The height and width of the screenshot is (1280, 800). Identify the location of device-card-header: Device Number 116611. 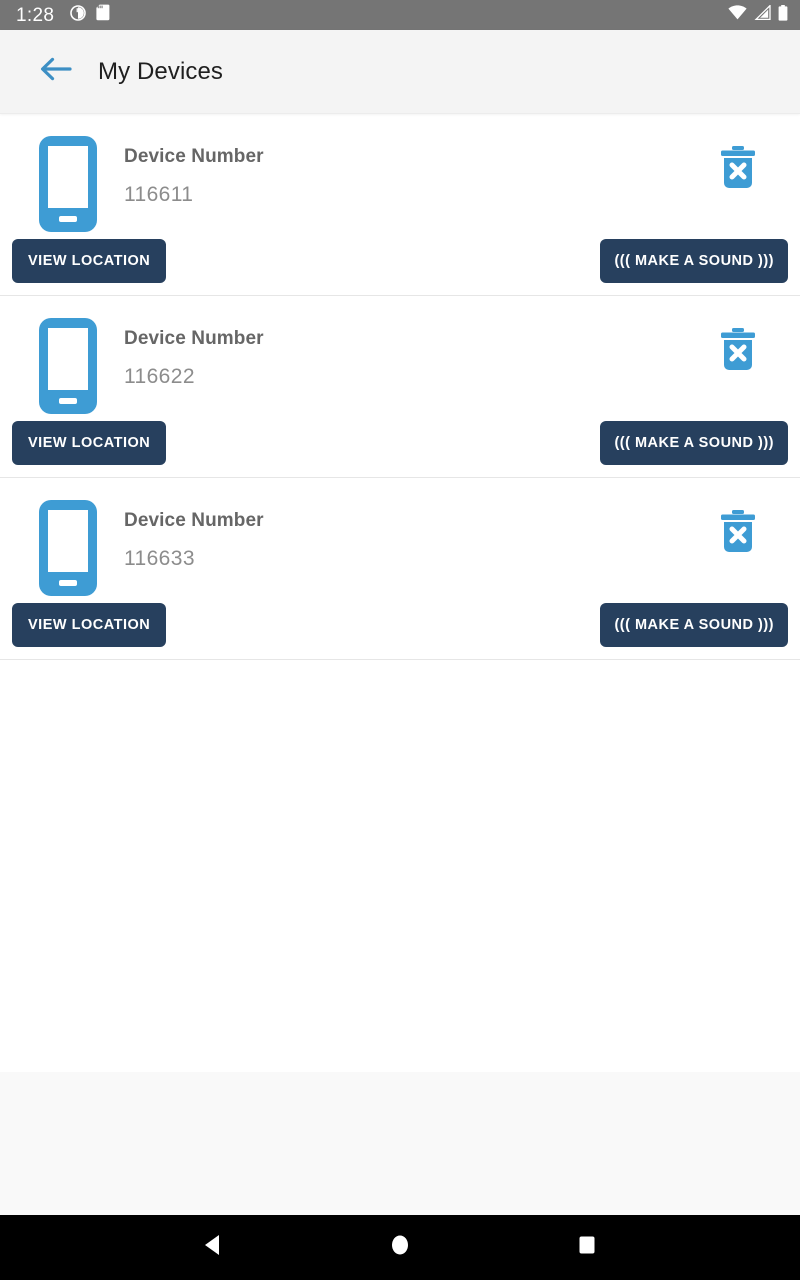
(400, 175).